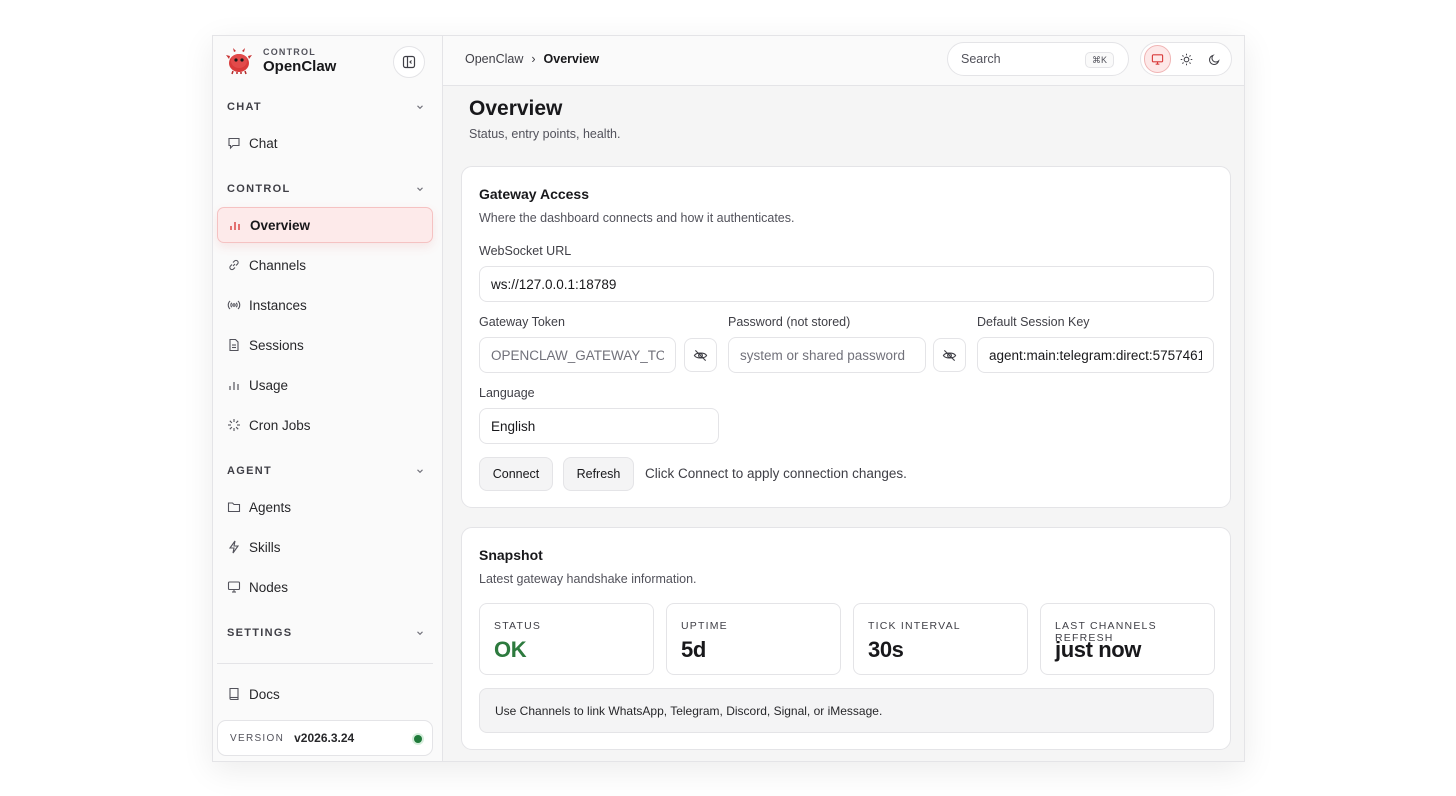 This screenshot has height=796, width=1456. I want to click on brand-eyebrow: CONTROL, so click(289, 52).